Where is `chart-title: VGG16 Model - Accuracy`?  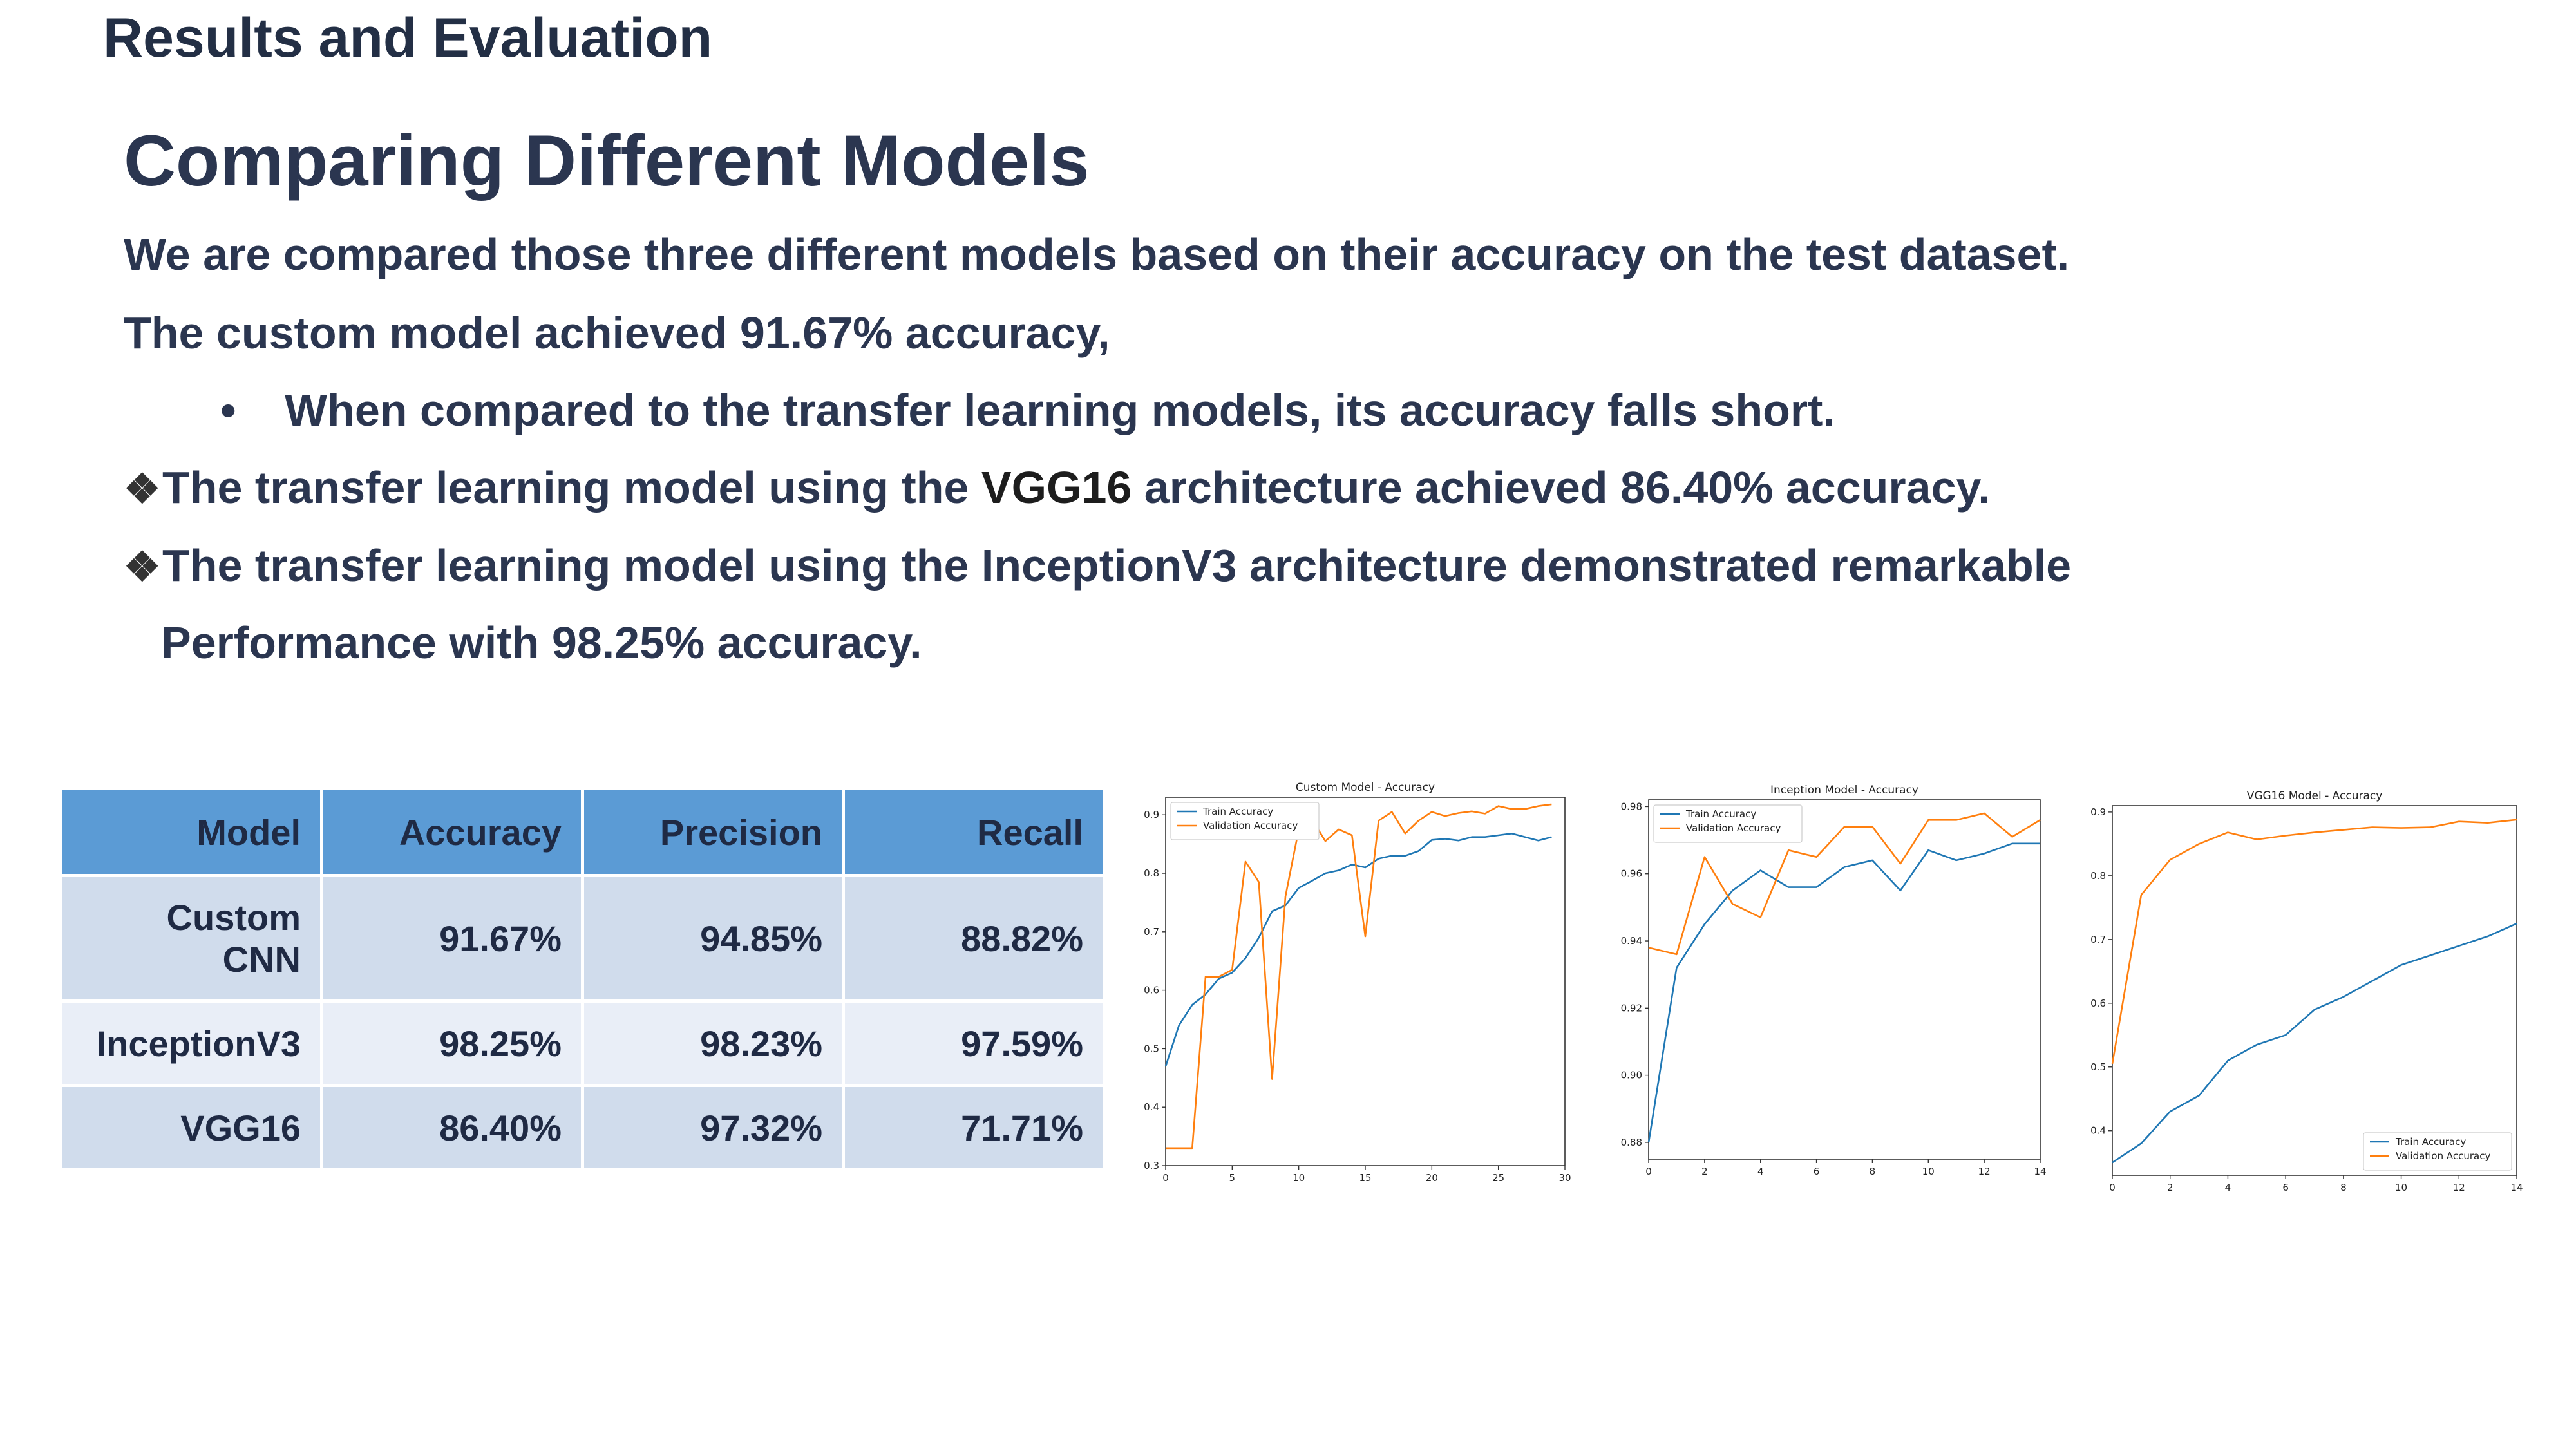 chart-title: VGG16 Model - Accuracy is located at coordinates (2315, 796).